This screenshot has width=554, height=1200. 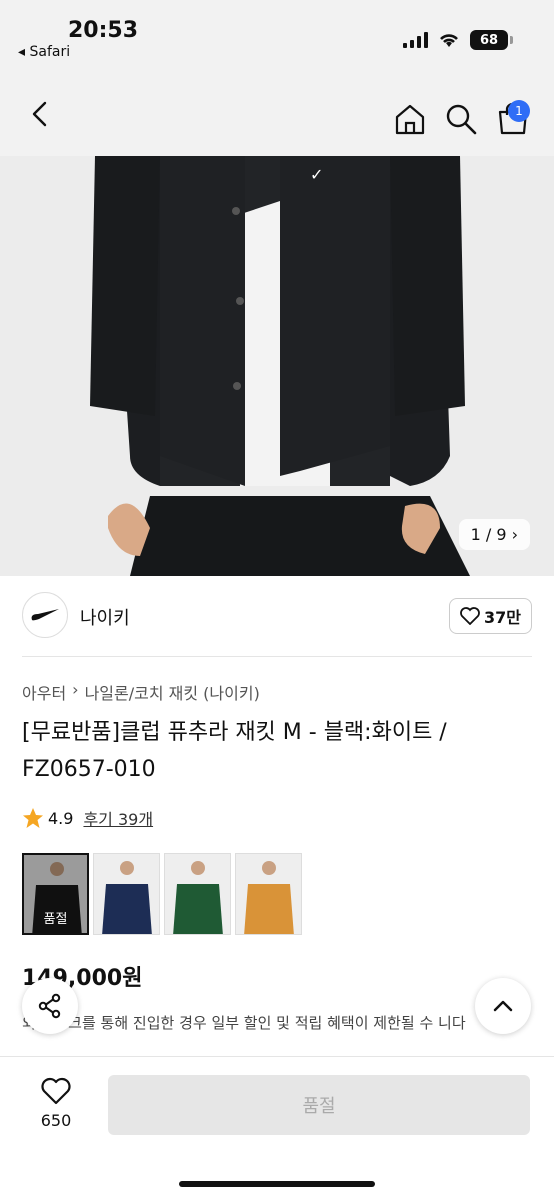 I want to click on swatch-black: 품절, so click(x=55, y=894).